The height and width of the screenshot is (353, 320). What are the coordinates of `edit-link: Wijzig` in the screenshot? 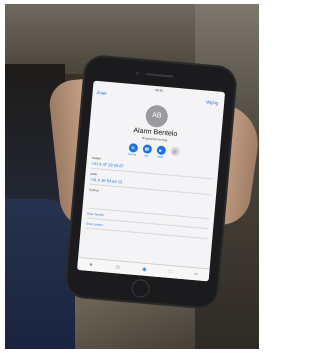 It's located at (212, 103).